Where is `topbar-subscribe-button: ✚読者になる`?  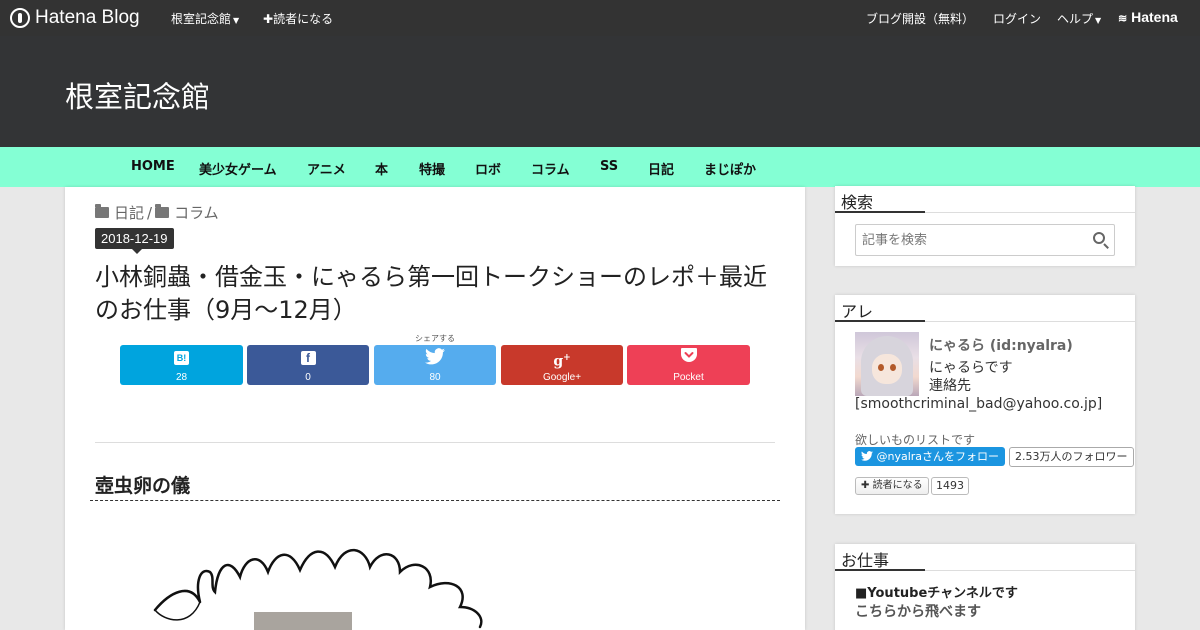
topbar-subscribe-button: ✚読者になる is located at coordinates (298, 18).